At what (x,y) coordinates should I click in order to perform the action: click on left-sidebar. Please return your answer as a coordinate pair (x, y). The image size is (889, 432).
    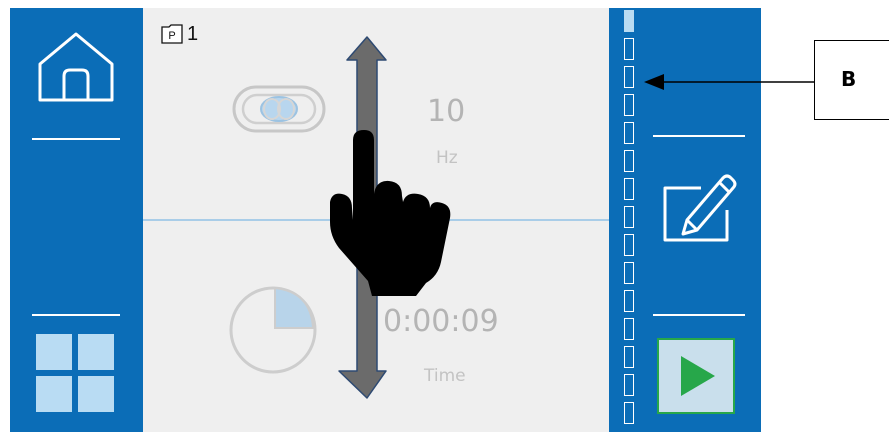
    Looking at the image, I should click on (76, 220).